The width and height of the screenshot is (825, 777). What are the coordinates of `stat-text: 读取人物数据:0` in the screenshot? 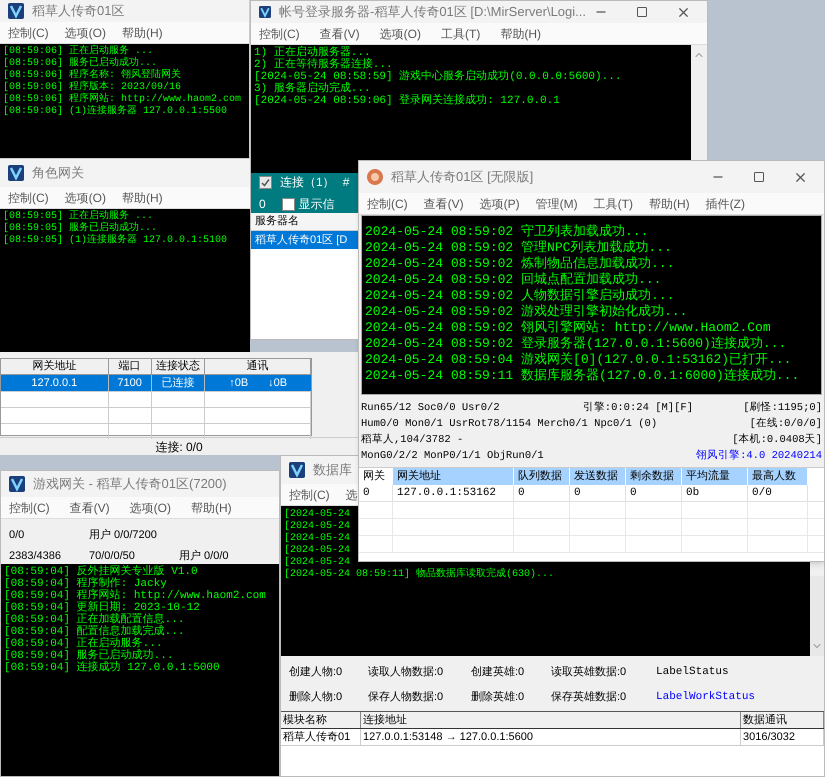 It's located at (406, 672).